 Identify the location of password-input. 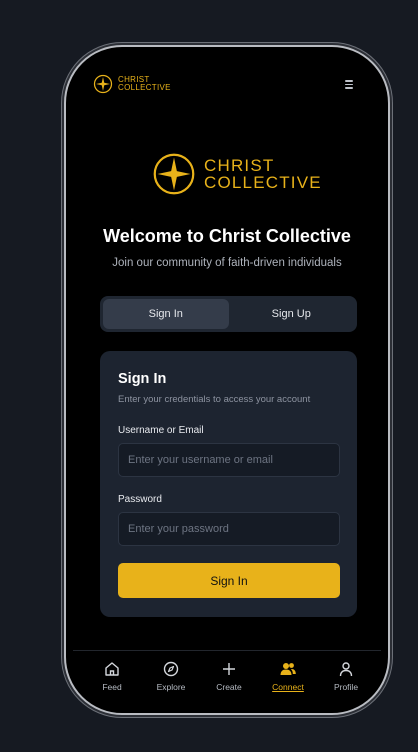
(229, 529).